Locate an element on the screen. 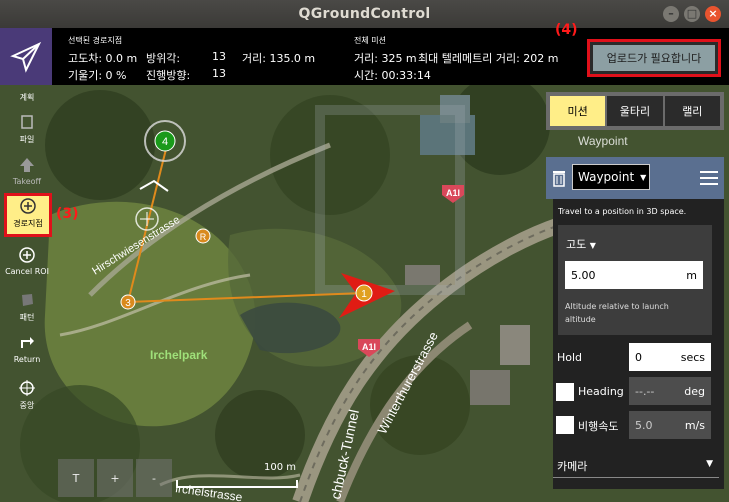 Image resolution: width=729 pixels, height=502 pixels. zoom-in-button: + is located at coordinates (115, 478).